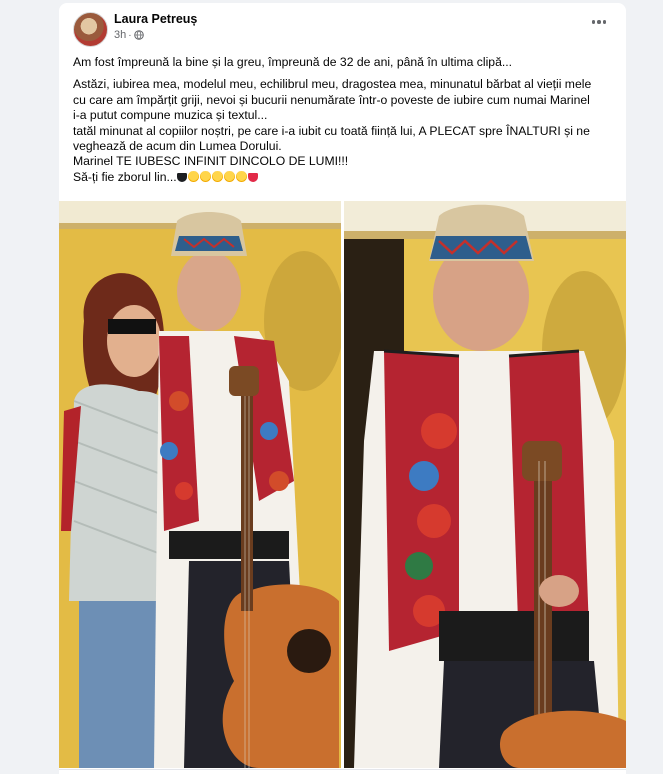  What do you see at coordinates (252, 177) in the screenshot?
I see `red-heart-icon` at bounding box center [252, 177].